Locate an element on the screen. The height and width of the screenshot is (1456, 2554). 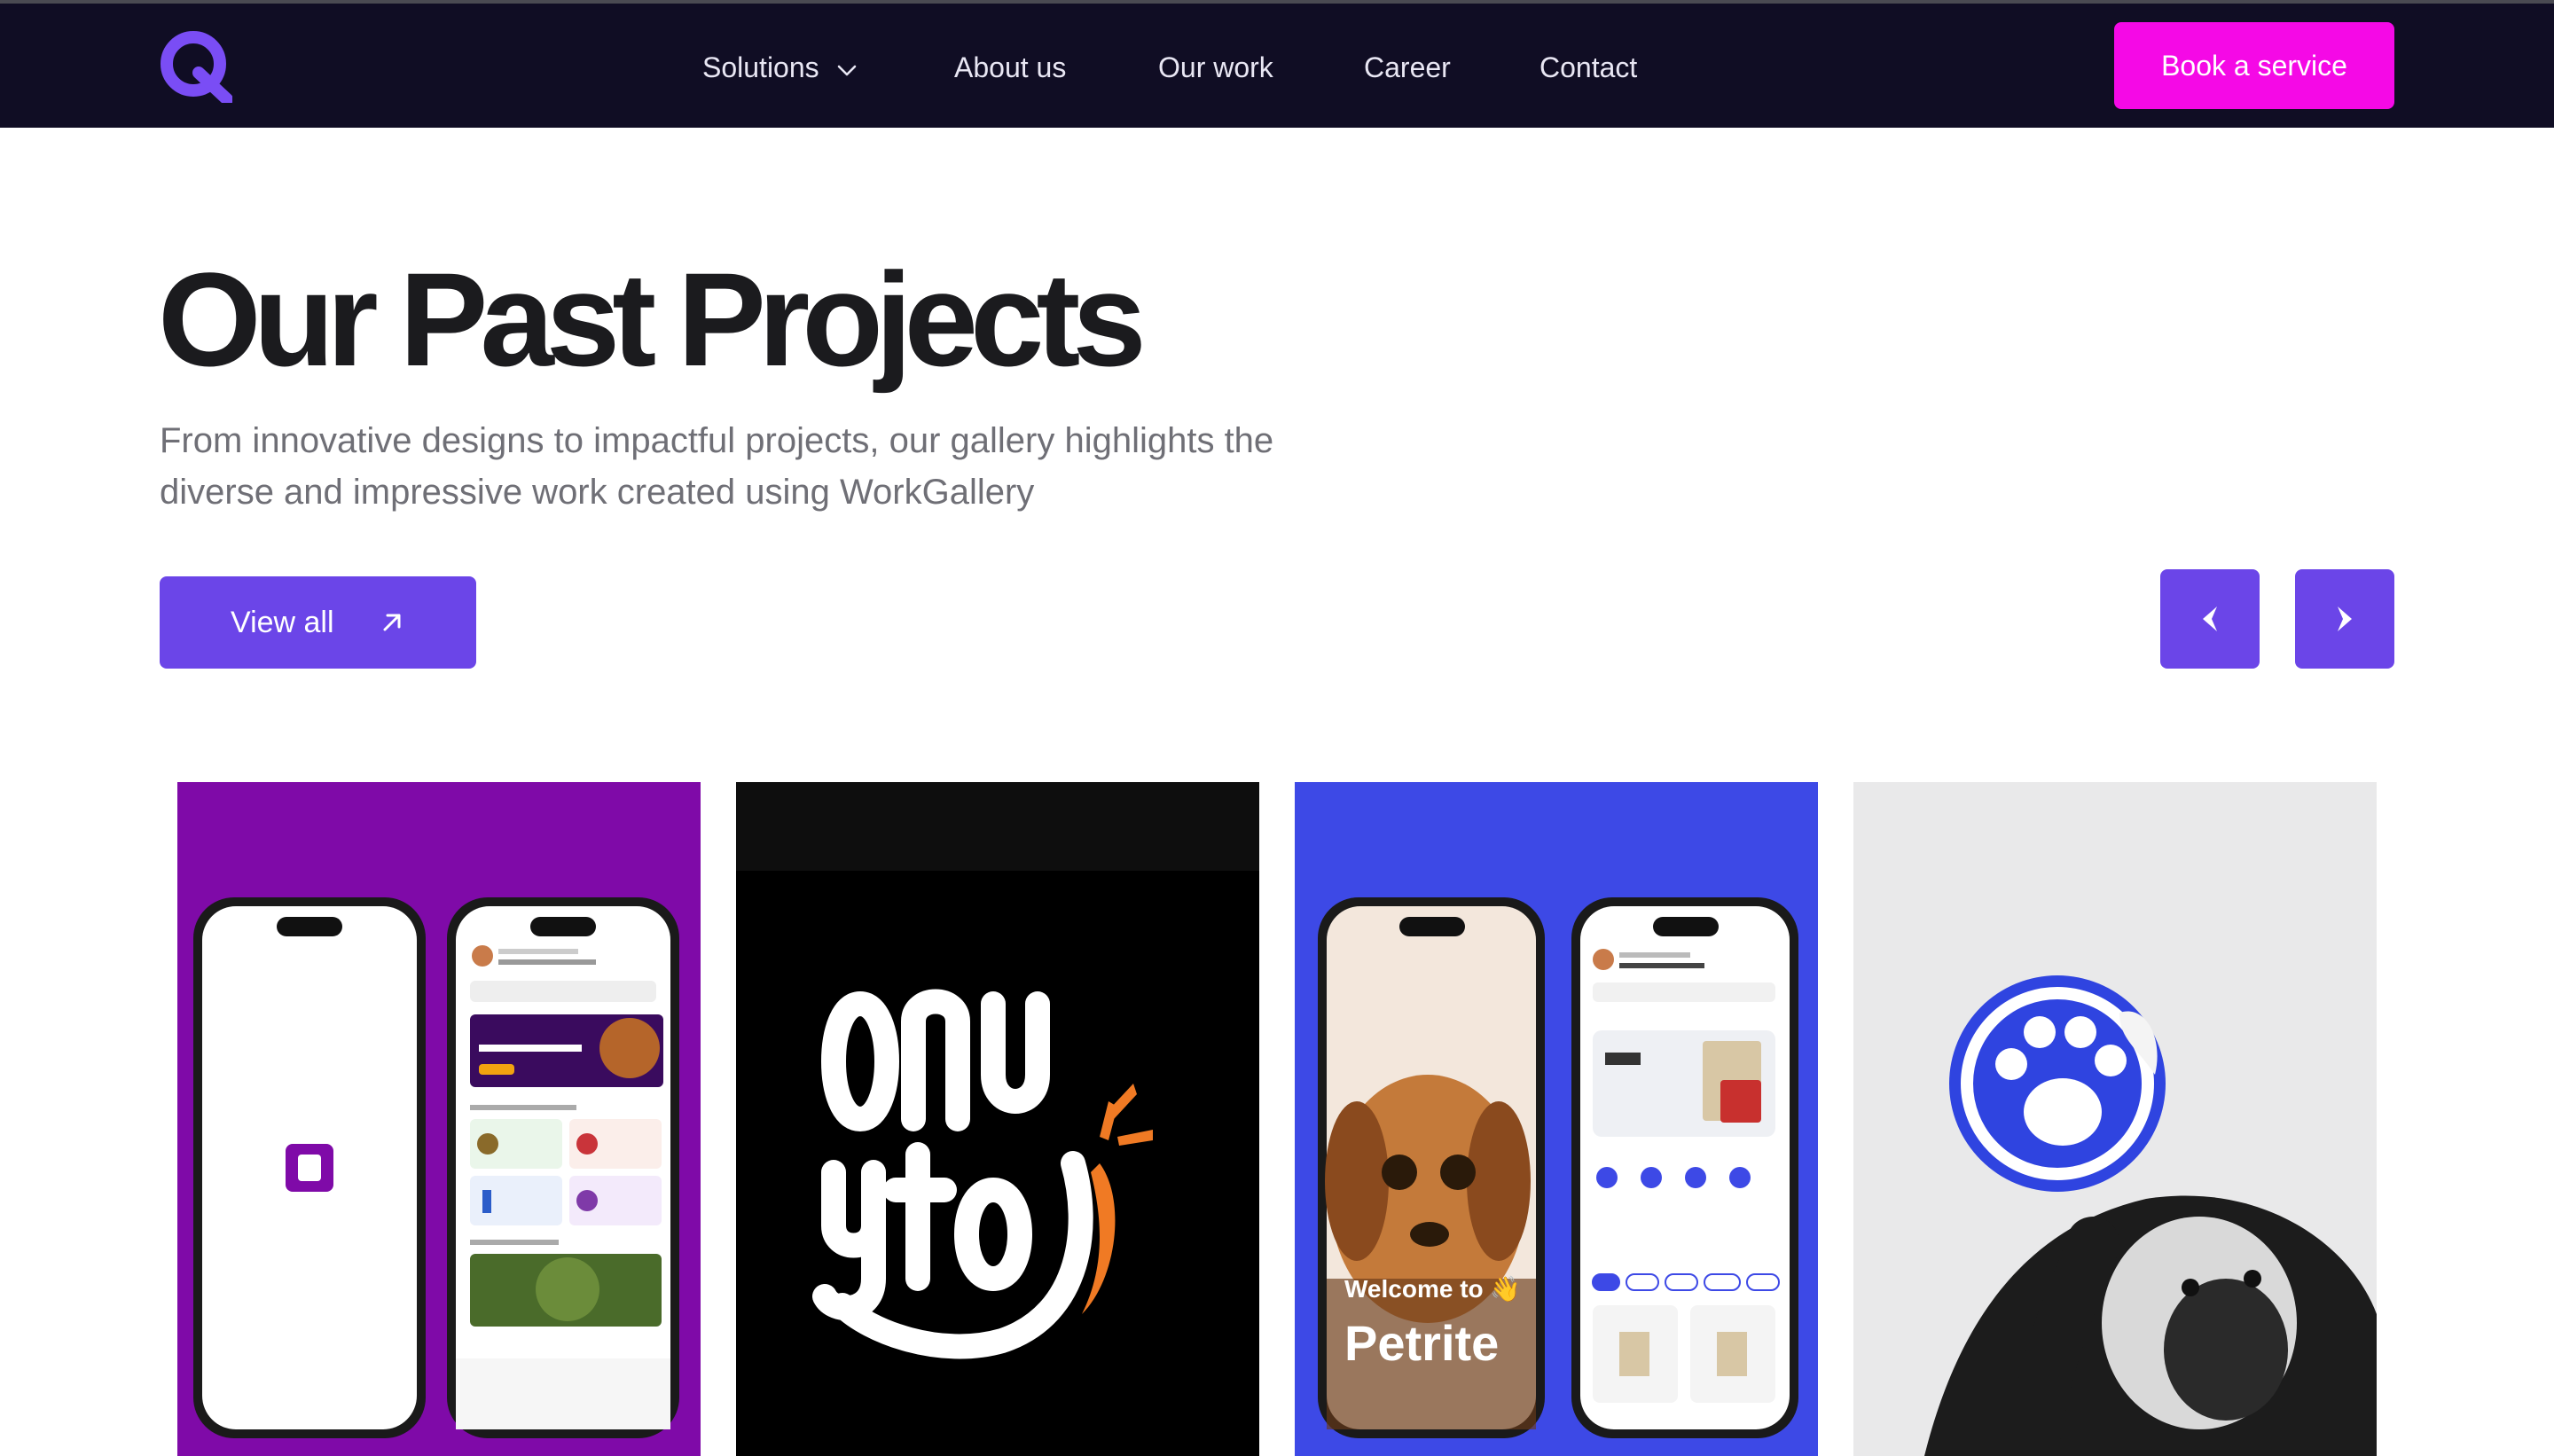
chevron-left-icon is located at coordinates (2210, 619).